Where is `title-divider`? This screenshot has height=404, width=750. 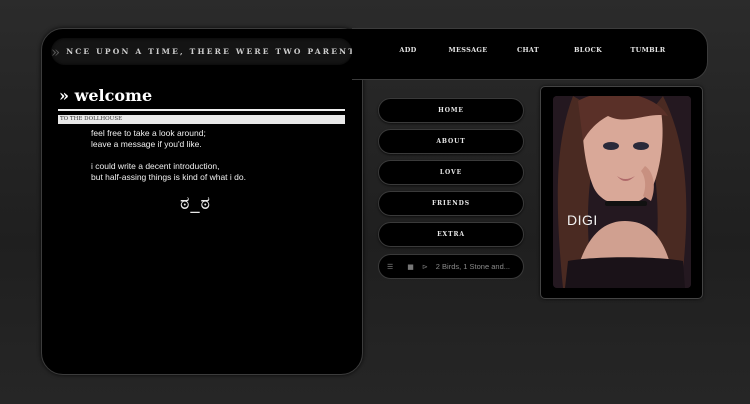
title-divider is located at coordinates (201, 110).